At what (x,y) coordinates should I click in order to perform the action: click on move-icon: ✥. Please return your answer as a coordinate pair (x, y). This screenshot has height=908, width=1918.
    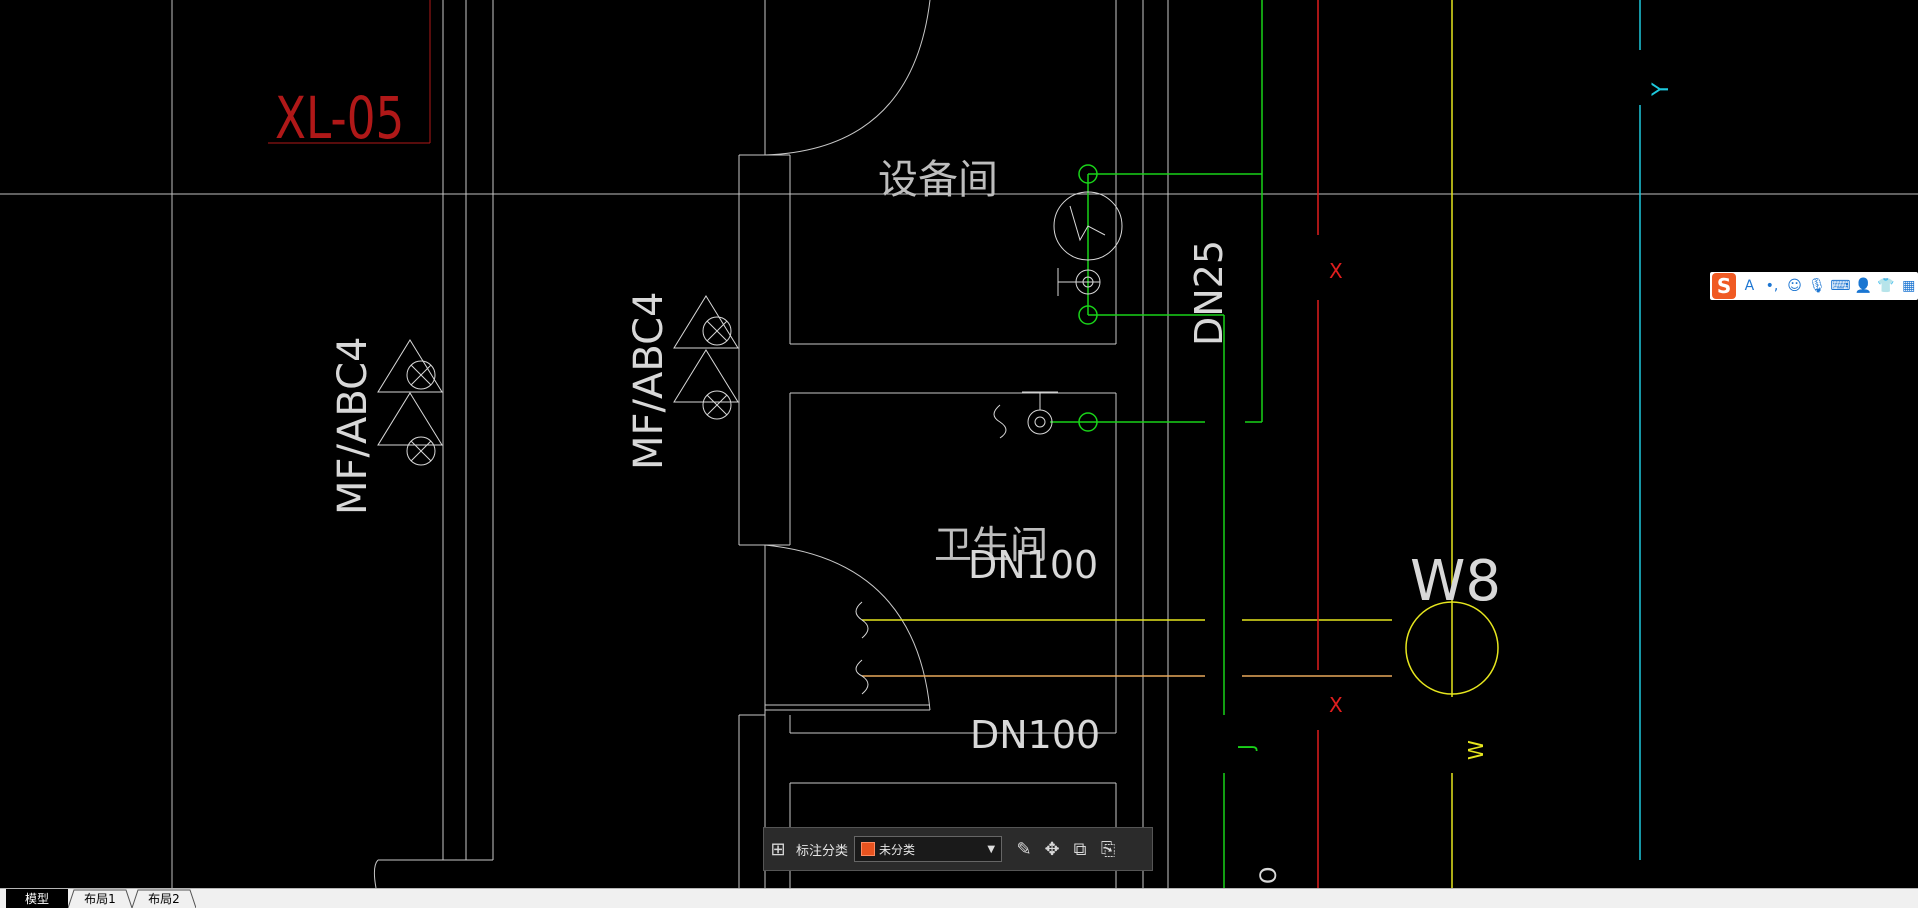
    Looking at the image, I should click on (1052, 849).